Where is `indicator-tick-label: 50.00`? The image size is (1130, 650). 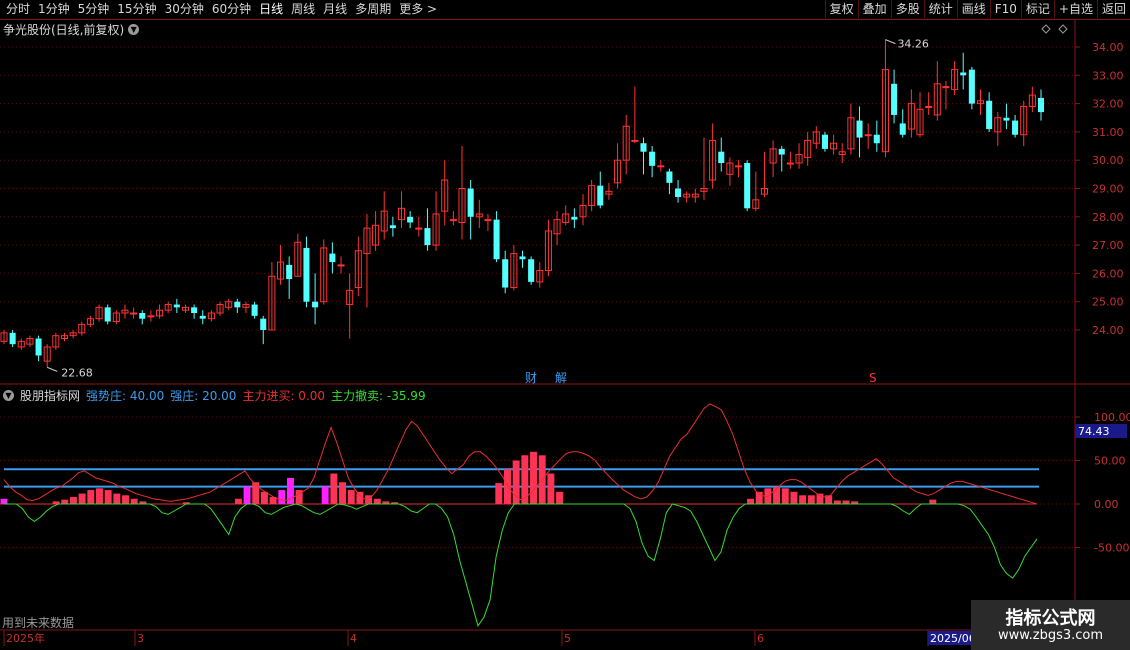 indicator-tick-label: 50.00 is located at coordinates (1110, 461).